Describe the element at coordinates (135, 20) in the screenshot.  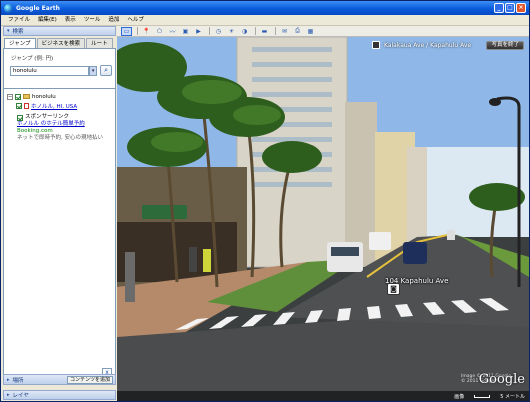
I see `menu-help: ヘルプ` at that location.